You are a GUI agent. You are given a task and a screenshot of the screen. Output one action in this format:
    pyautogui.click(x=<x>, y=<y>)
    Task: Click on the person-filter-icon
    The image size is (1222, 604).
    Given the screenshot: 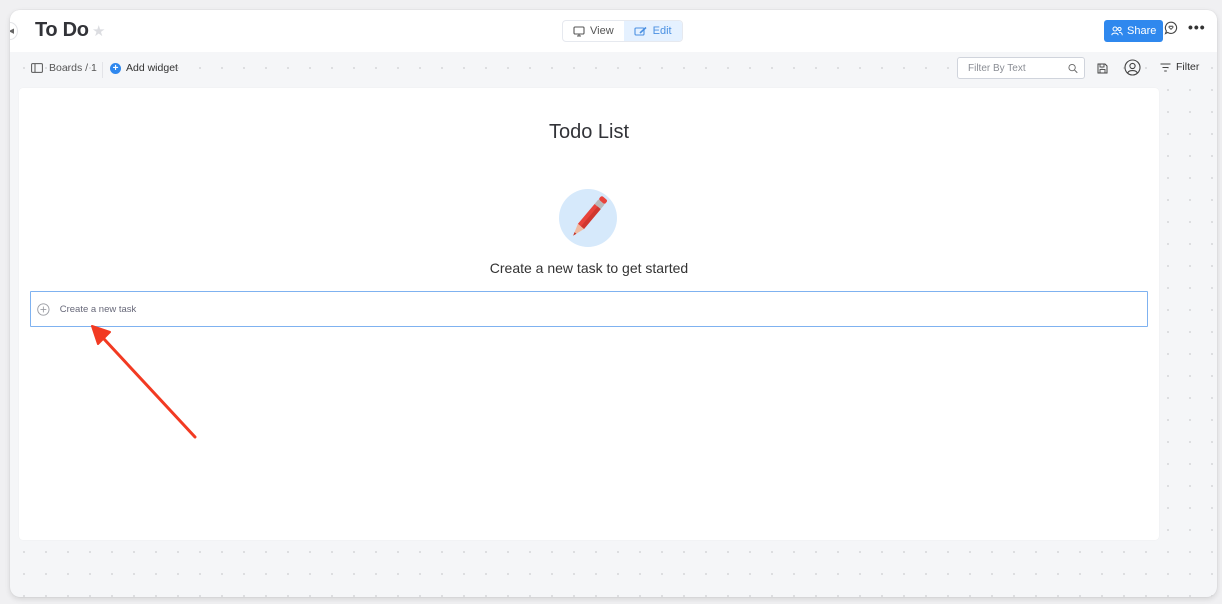 What is the action you would take?
    pyautogui.click(x=1132, y=70)
    